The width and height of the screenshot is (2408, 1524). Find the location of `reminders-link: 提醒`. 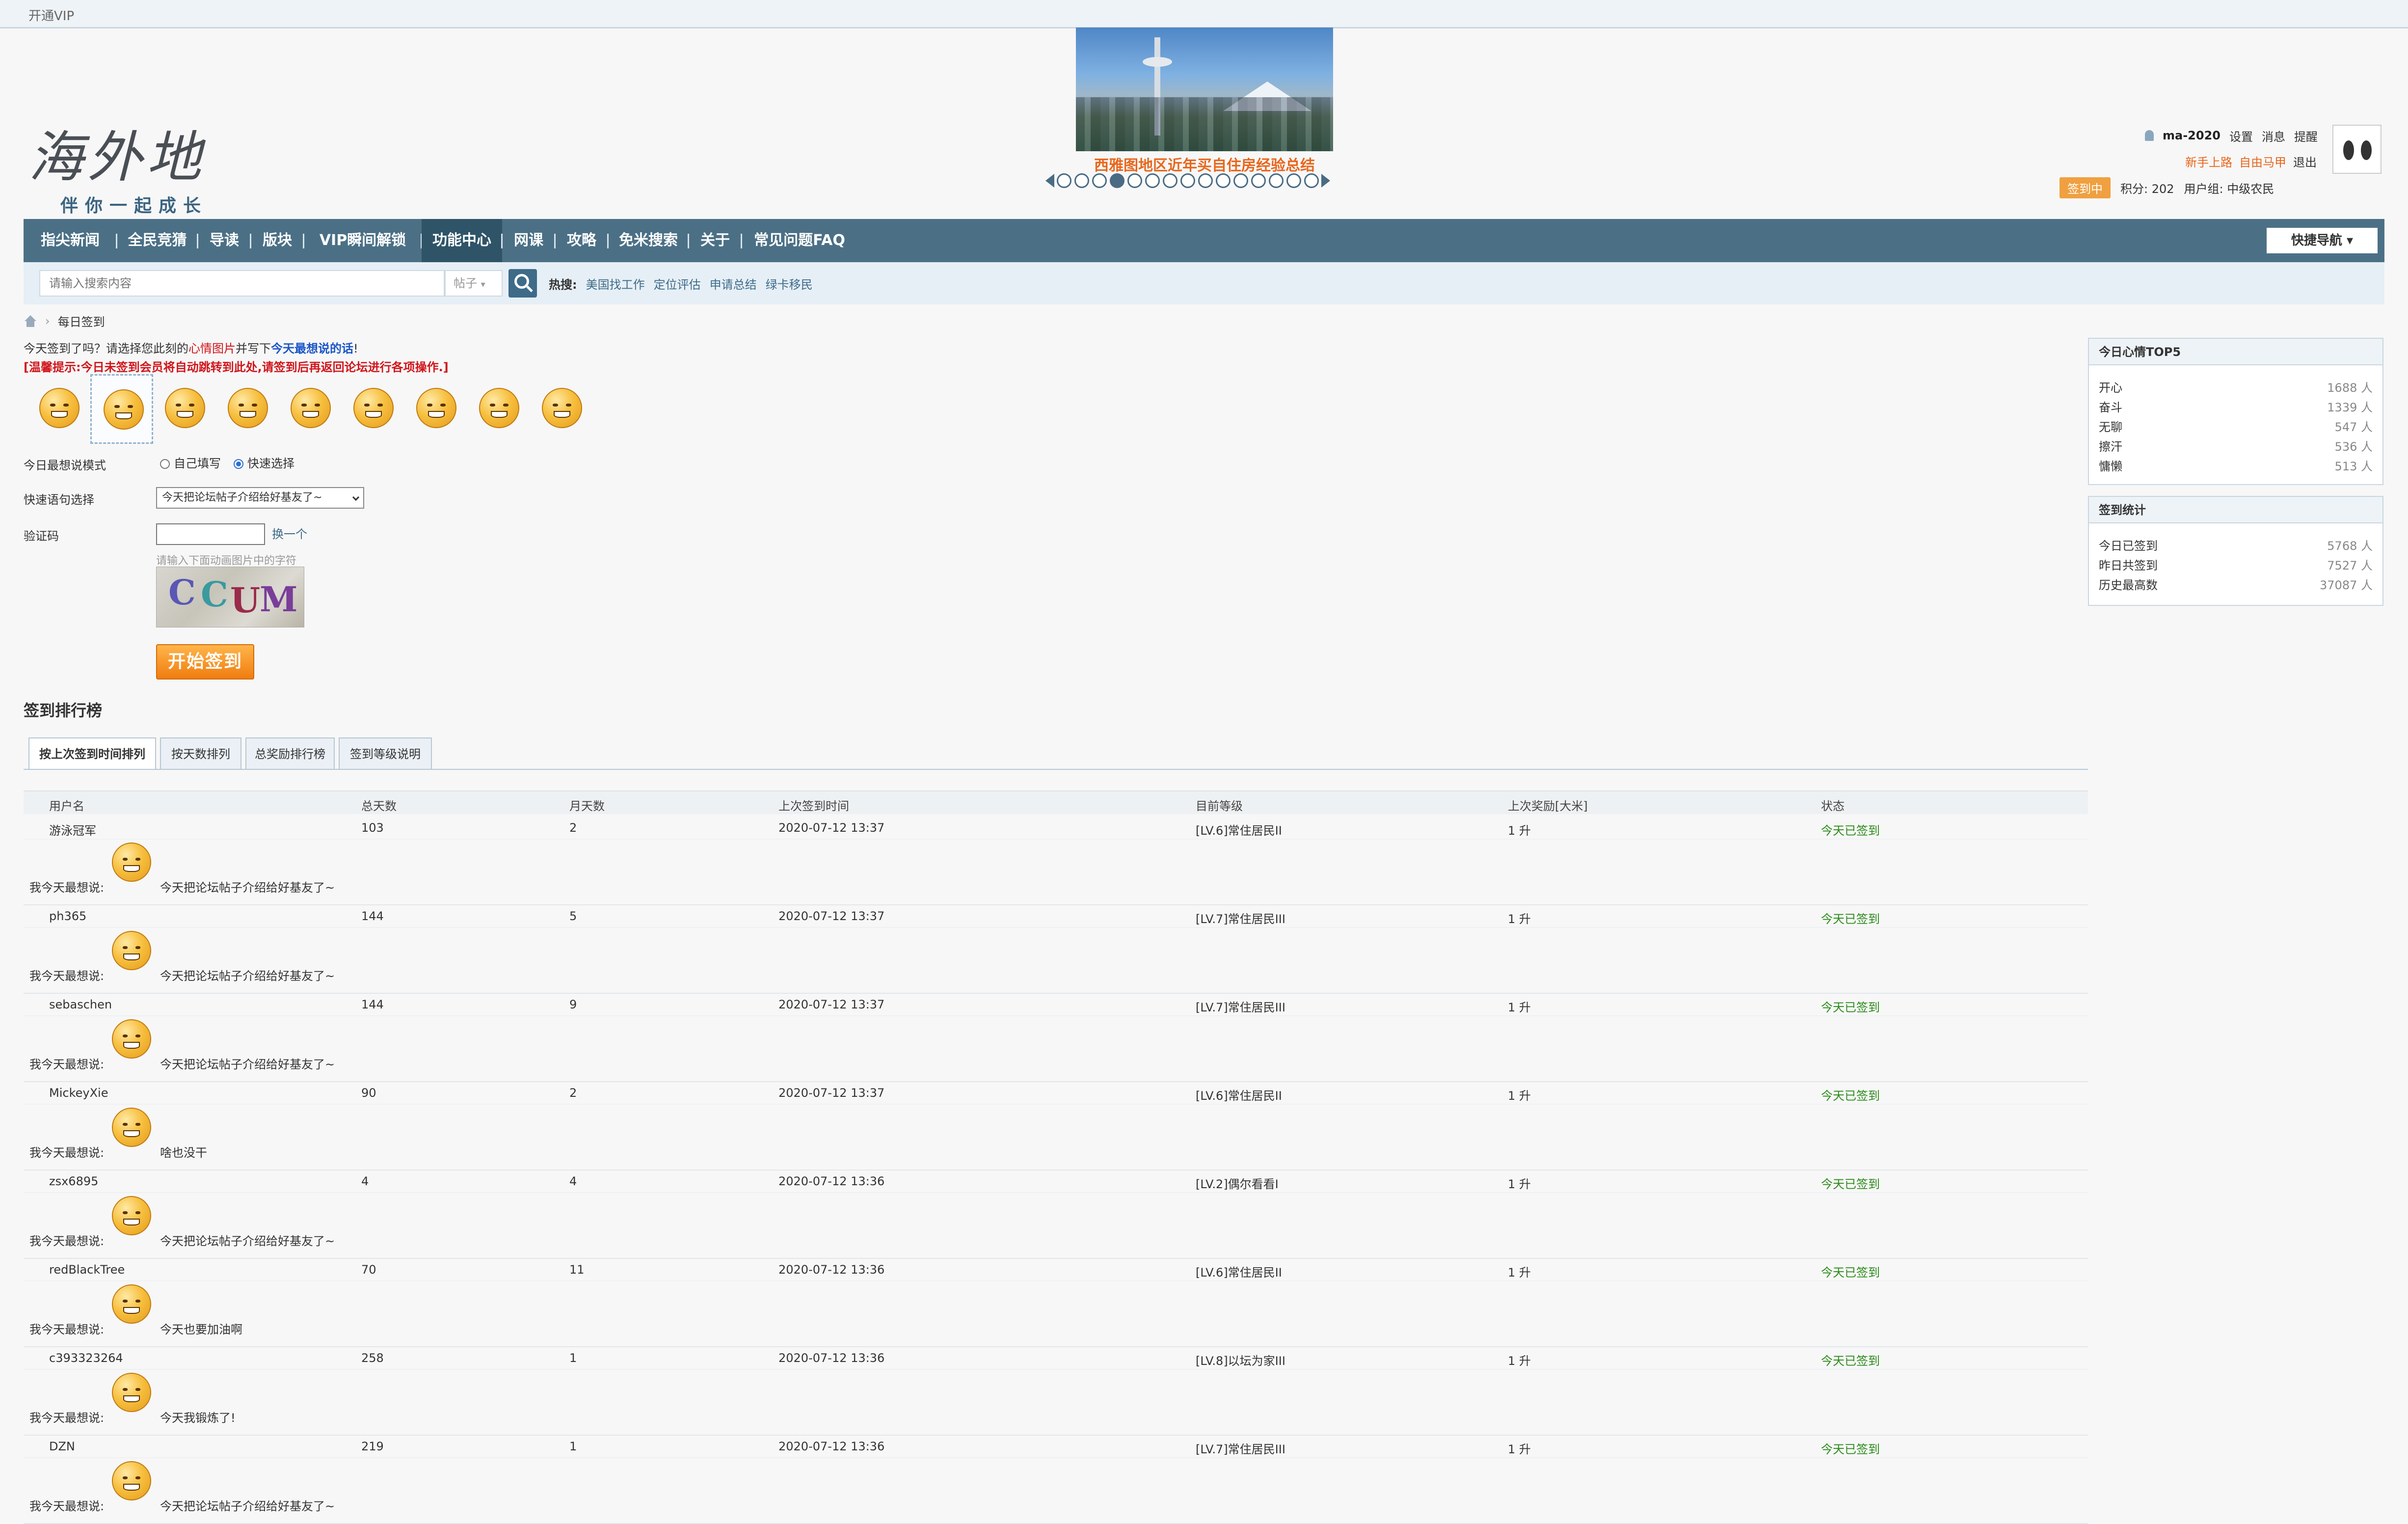

reminders-link: 提醒 is located at coordinates (2306, 135).